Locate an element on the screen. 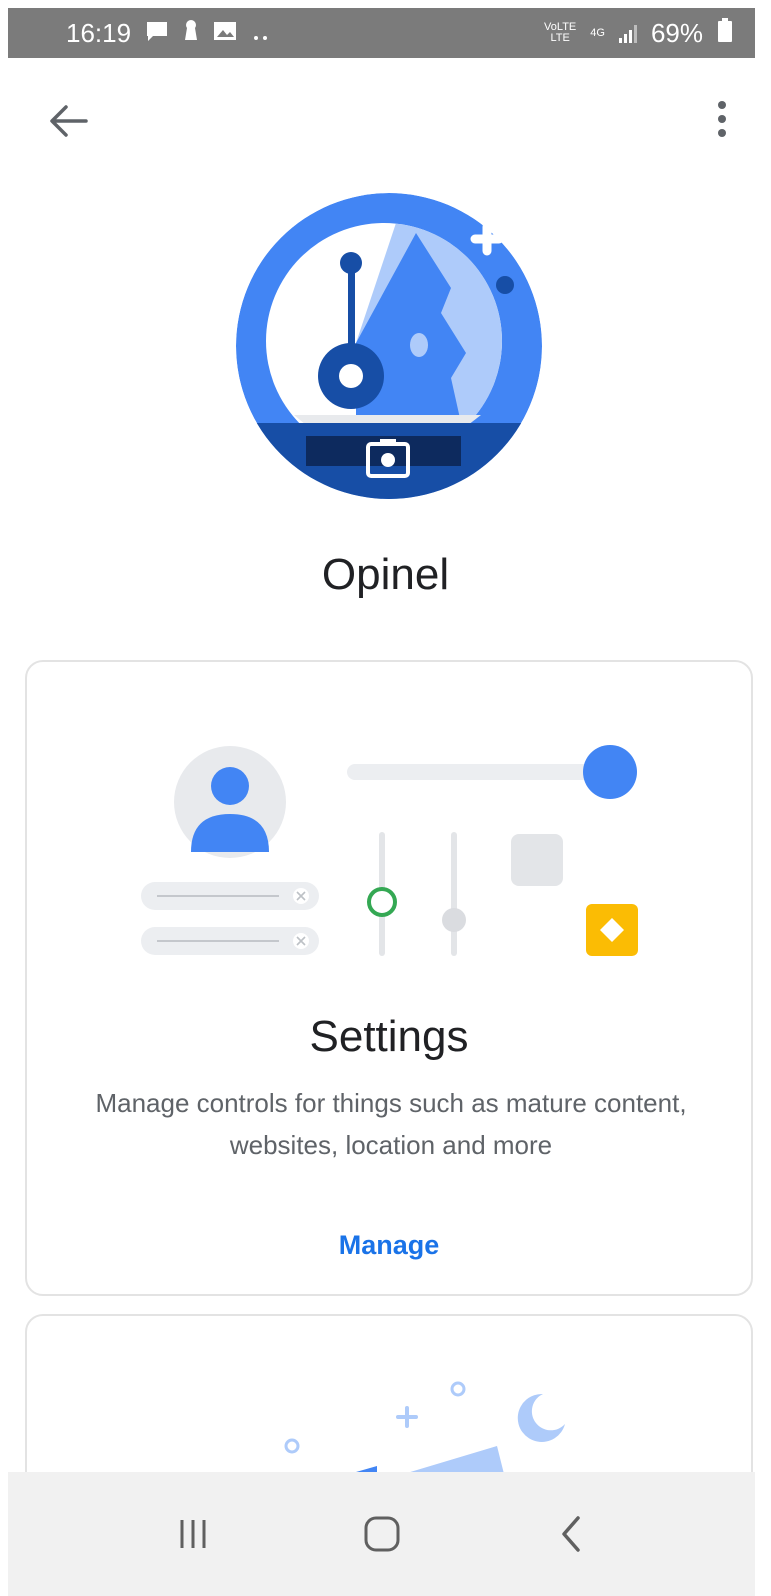 This screenshot has height=1596, width=771. battery-percent: 69% is located at coordinates (676, 32).